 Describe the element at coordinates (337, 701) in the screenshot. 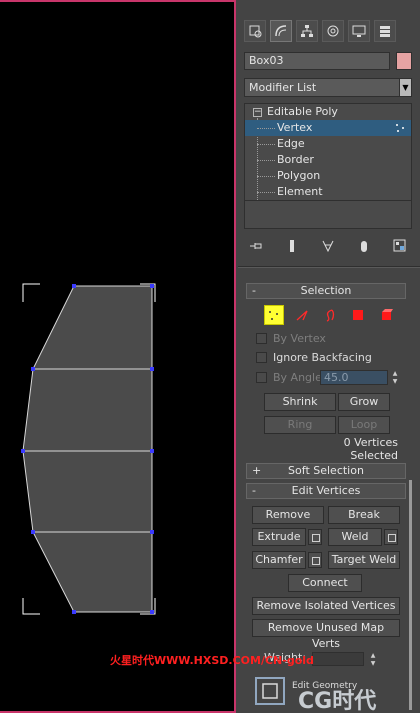

I see `svg-text: CG时代` at that location.